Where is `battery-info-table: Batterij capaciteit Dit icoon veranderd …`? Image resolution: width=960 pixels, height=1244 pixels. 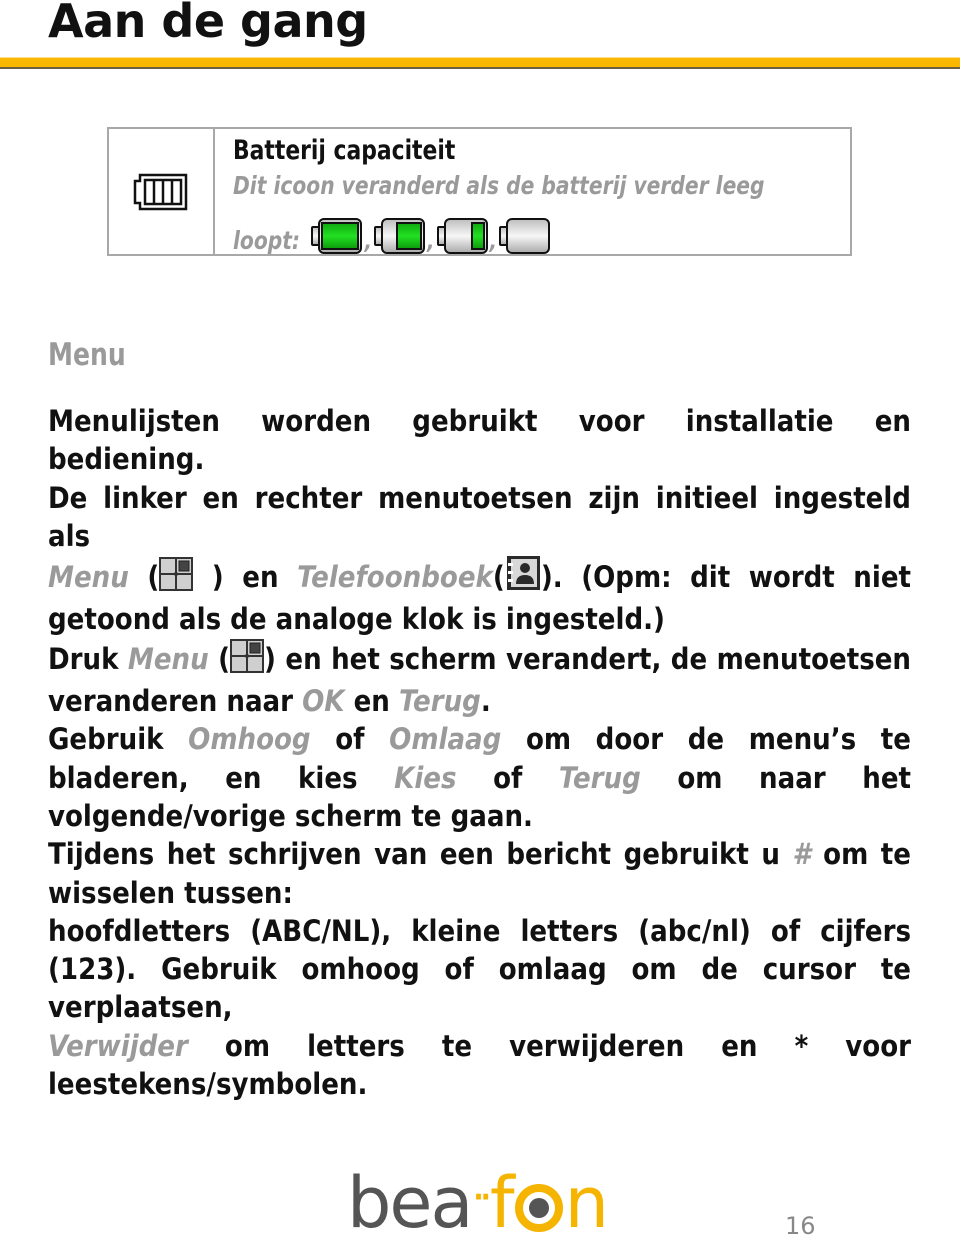
battery-info-table: Batterij capaciteit Dit icoon veranderd … is located at coordinates (479, 191).